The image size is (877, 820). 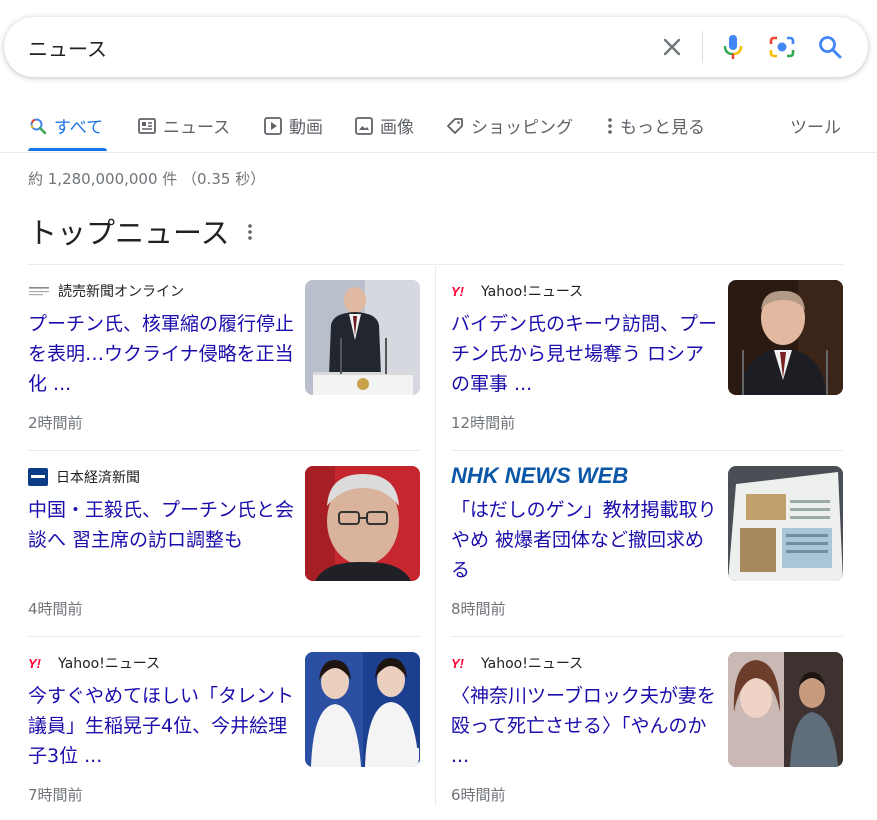 I want to click on tab-label: もっと見る, so click(x=662, y=128).